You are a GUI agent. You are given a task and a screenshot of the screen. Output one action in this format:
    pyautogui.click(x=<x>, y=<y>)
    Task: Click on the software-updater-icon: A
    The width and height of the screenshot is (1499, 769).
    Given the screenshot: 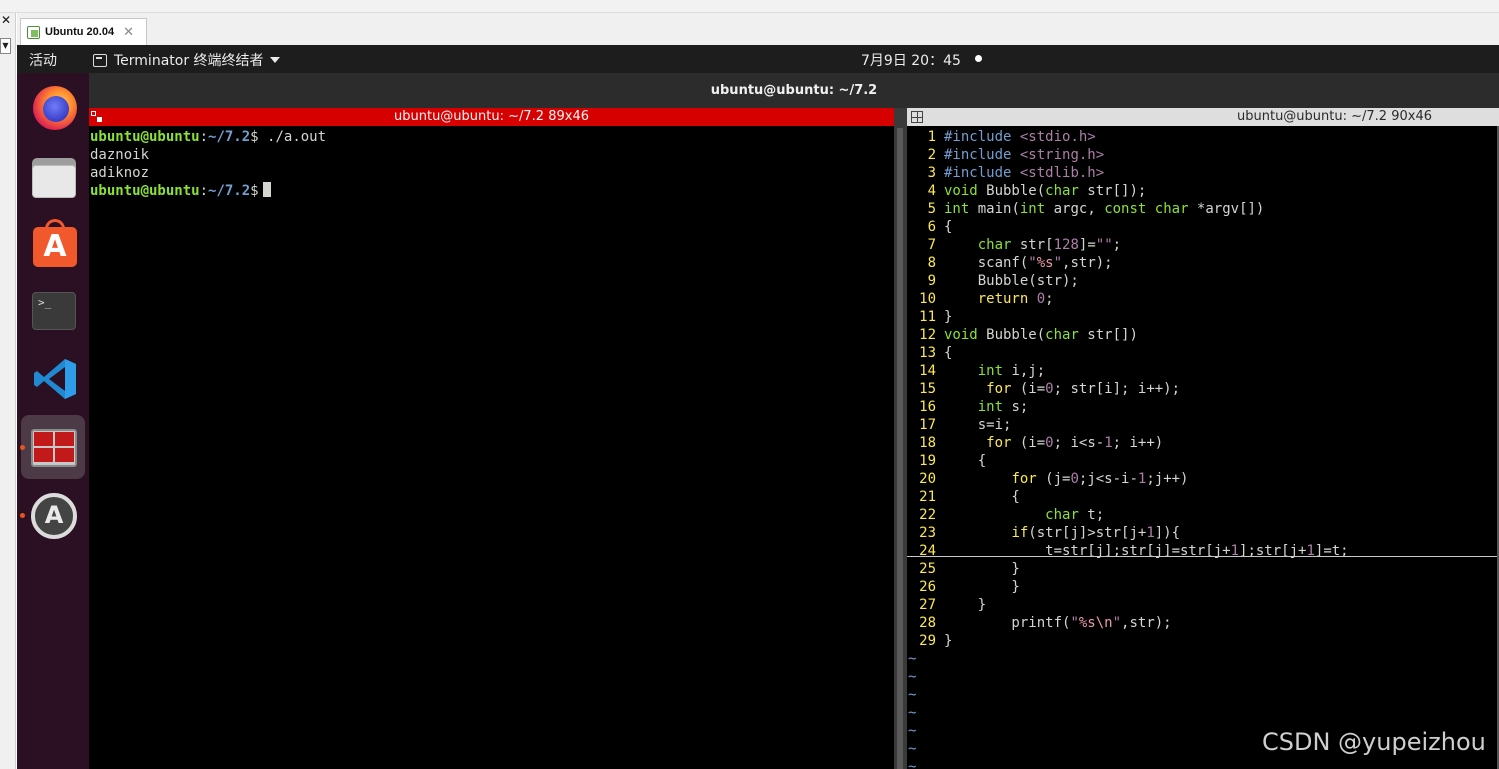 What is the action you would take?
    pyautogui.click(x=54, y=516)
    